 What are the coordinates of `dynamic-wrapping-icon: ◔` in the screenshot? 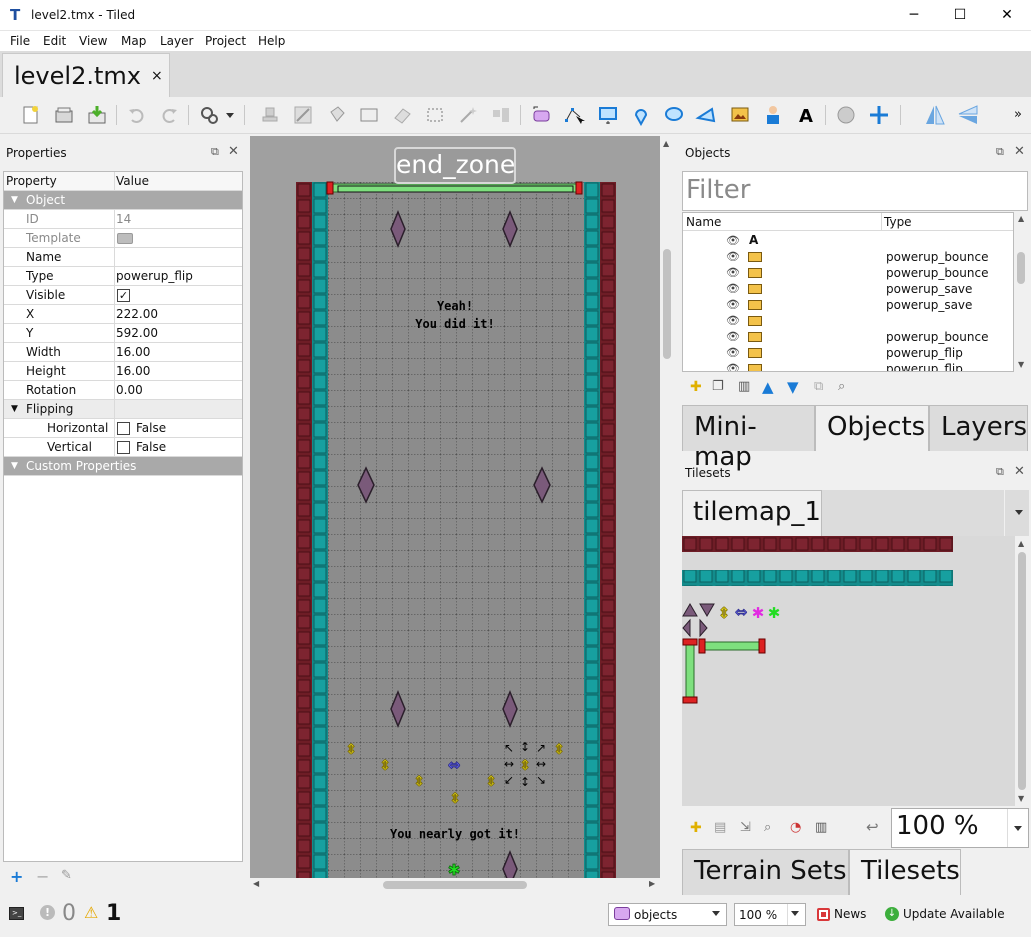 It's located at (795, 827).